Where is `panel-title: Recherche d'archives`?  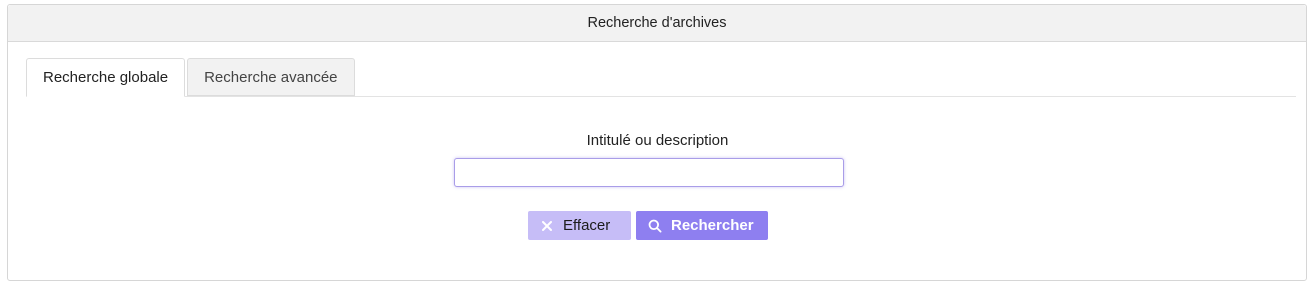
panel-title: Recherche d'archives is located at coordinates (657, 23).